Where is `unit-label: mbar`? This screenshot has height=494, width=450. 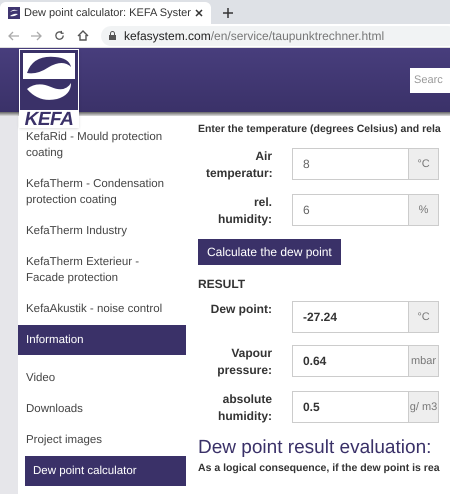 unit-label: mbar is located at coordinates (424, 360).